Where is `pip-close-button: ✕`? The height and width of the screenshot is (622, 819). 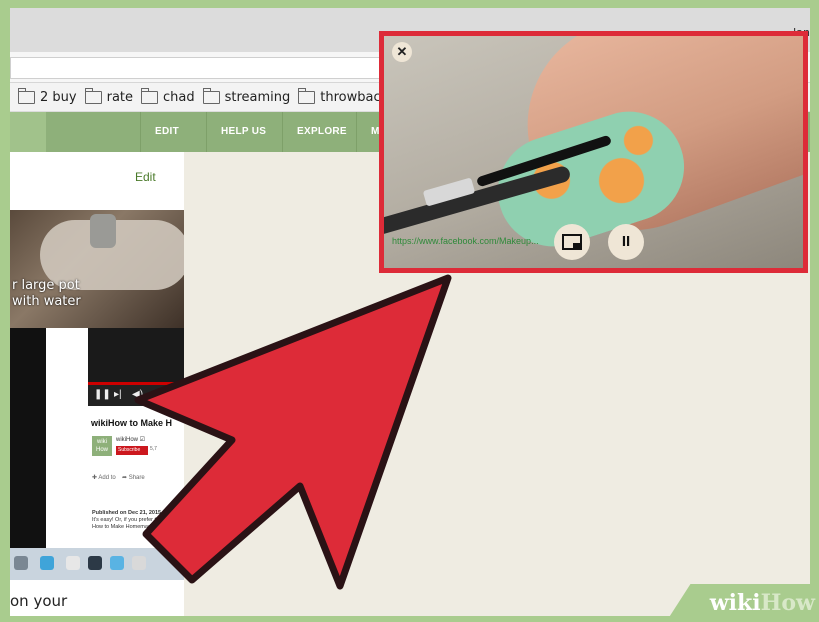
pip-close-button: ✕ is located at coordinates (402, 52).